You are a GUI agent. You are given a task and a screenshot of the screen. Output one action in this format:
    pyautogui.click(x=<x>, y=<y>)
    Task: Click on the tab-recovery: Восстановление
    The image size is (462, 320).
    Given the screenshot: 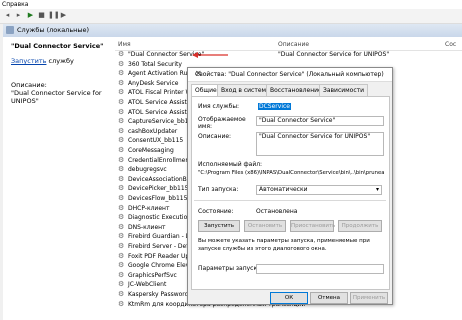 What is the action you would take?
    pyautogui.click(x=296, y=90)
    